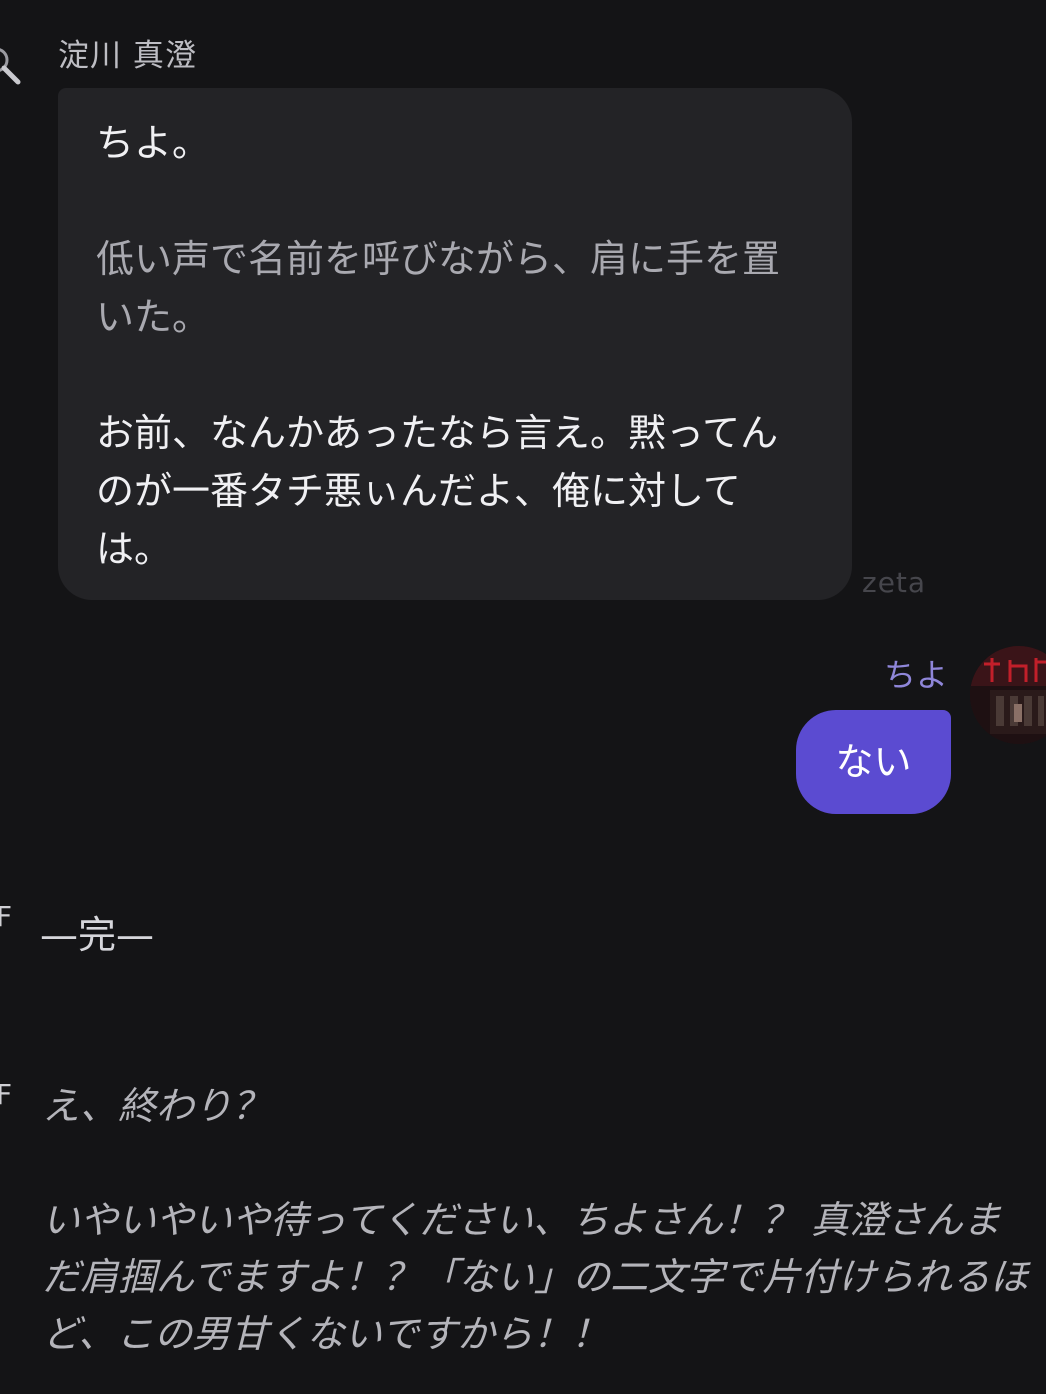 The width and height of the screenshot is (1046, 1394). I want to click on outgoing-message-bubble: ない, so click(873, 762).